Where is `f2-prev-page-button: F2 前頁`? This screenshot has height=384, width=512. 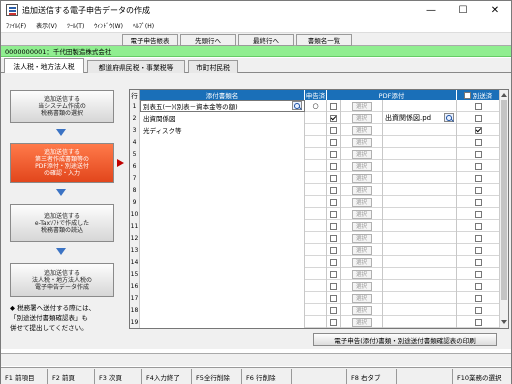 f2-prev-page-button: F2 前頁 is located at coordinates (71, 376).